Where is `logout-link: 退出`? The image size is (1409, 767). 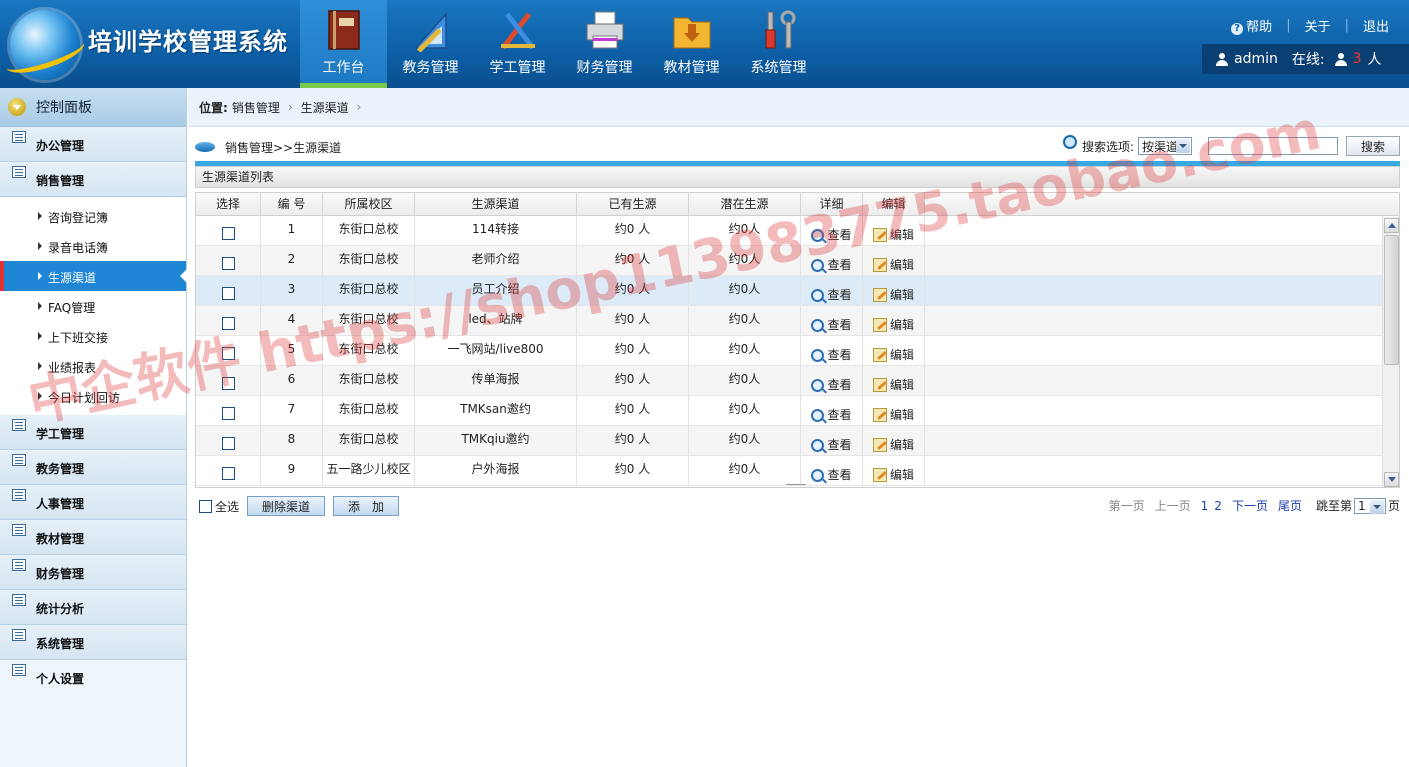
logout-link: 退出 is located at coordinates (1376, 25).